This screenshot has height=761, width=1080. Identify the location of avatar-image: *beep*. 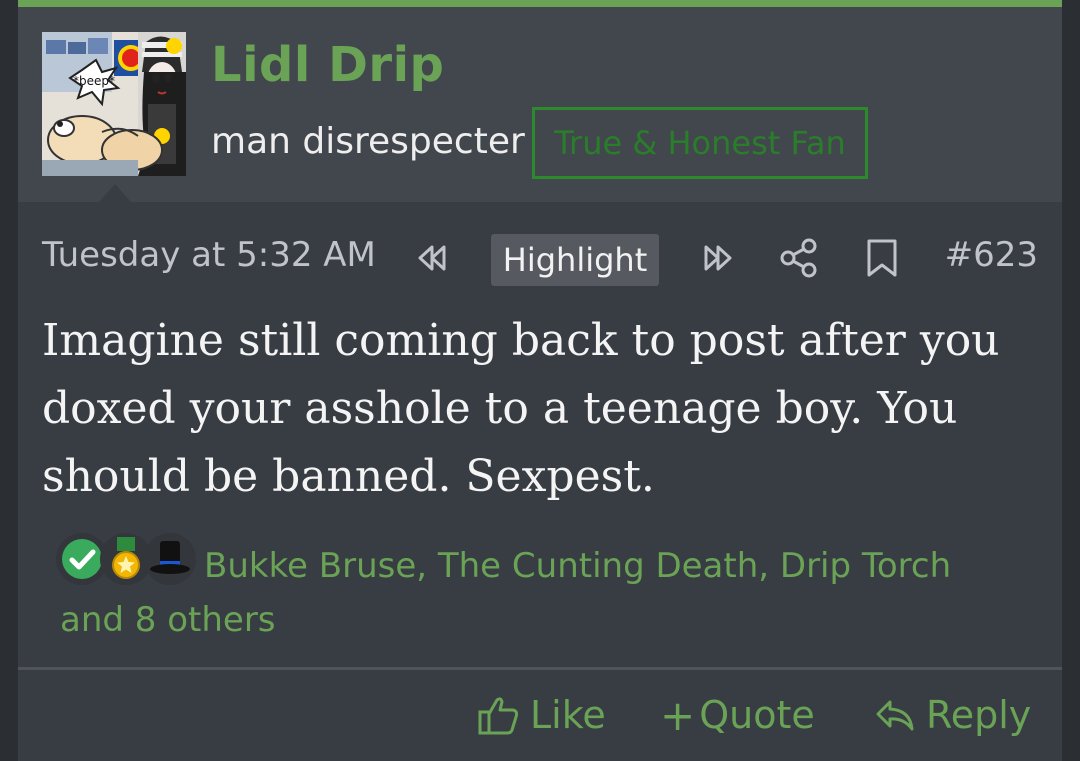
(114, 104).